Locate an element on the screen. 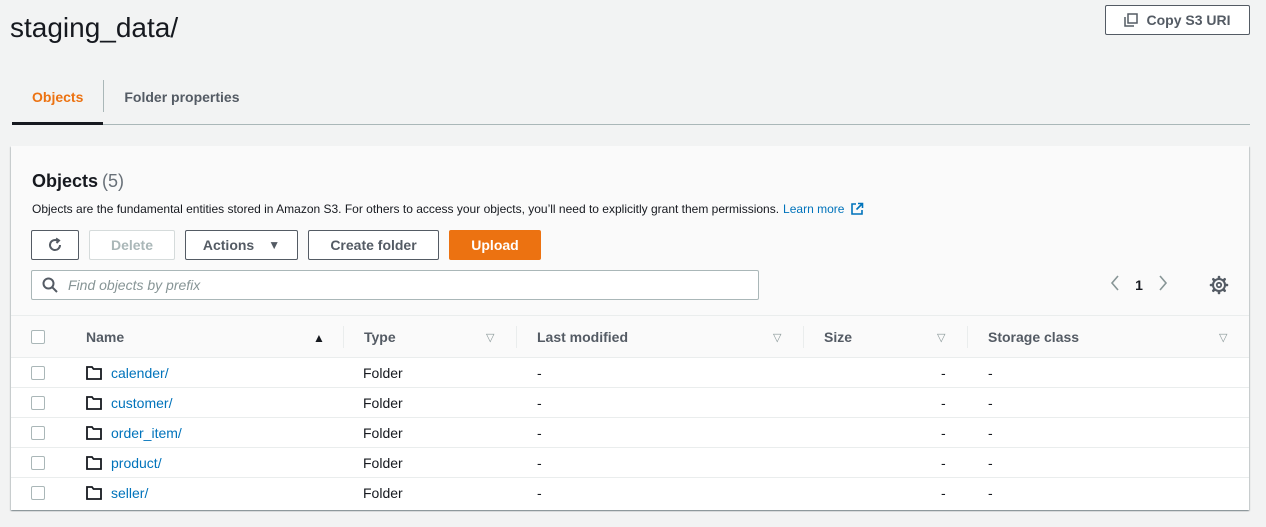 This screenshot has height=527, width=1266. learn-more-link: Learn more is located at coordinates (823, 209).